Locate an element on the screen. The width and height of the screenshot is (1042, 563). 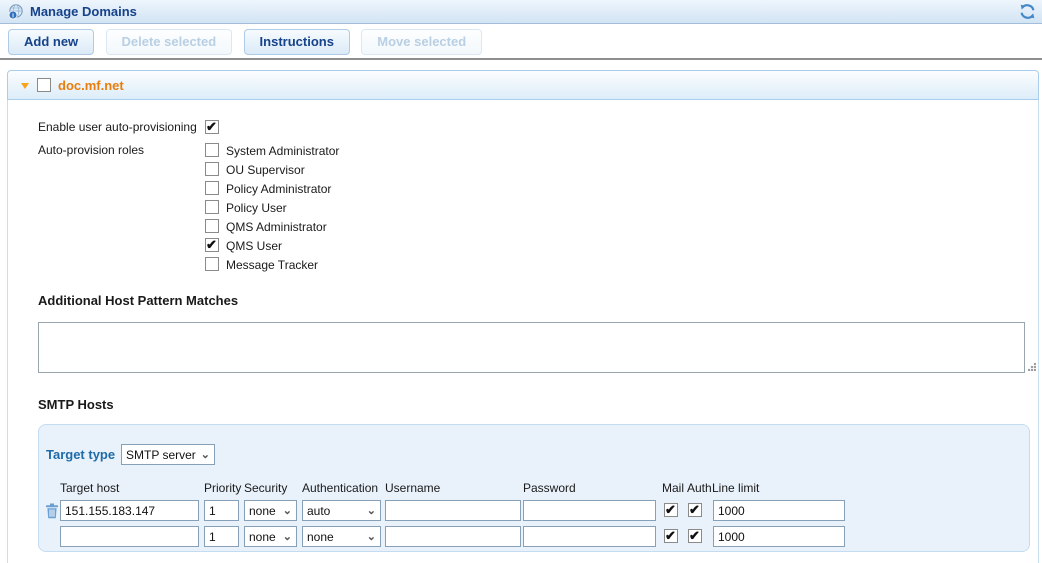
authentication-value: none is located at coordinates (320, 536).